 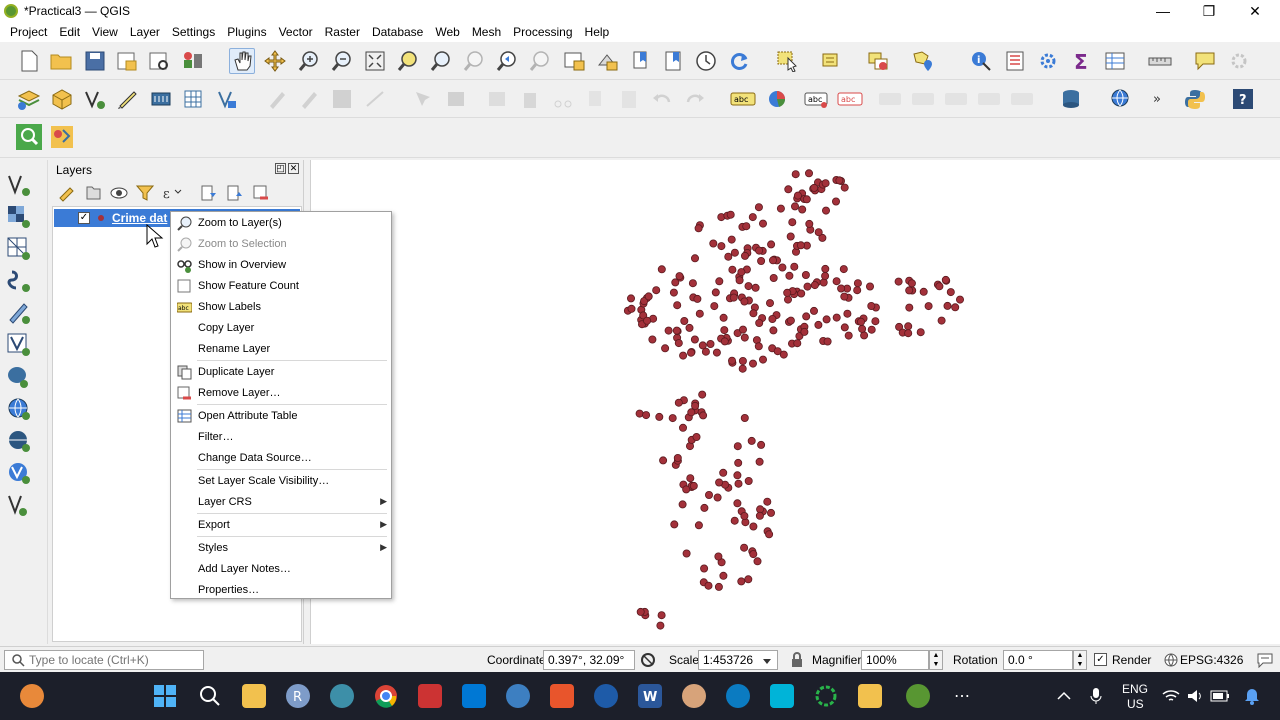 I want to click on pan-to-selection-icon, so click(x=275, y=61).